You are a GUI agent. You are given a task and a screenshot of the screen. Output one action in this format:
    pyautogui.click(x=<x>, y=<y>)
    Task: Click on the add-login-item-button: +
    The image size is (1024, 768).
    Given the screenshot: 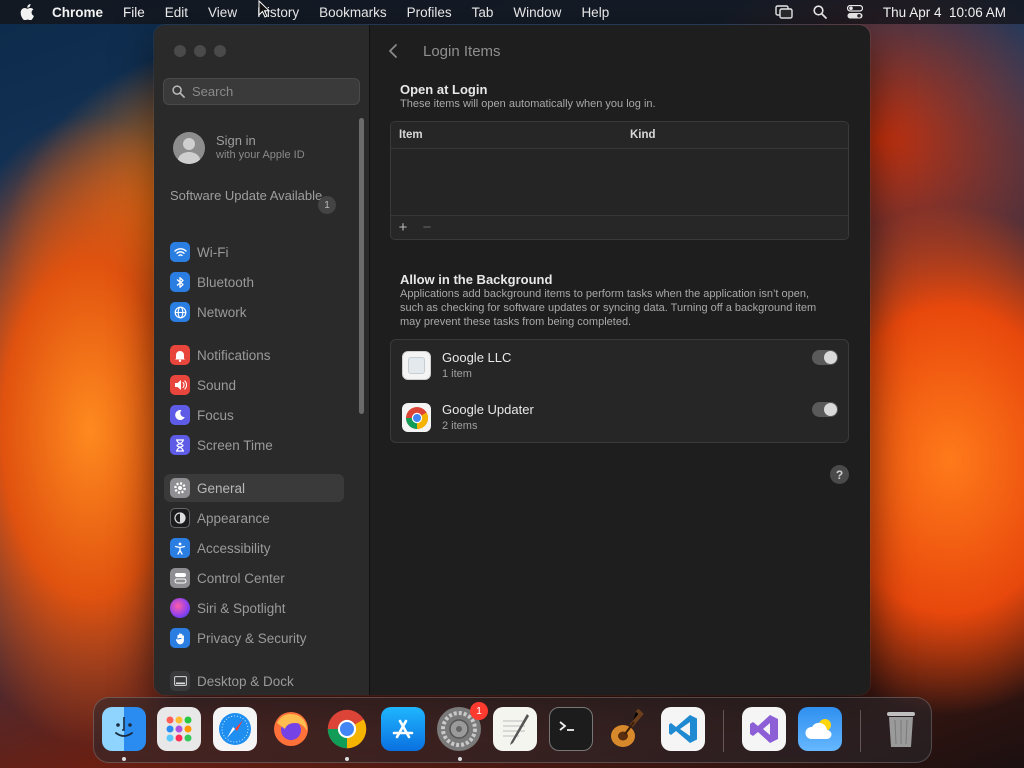 What is the action you would take?
    pyautogui.click(x=403, y=227)
    